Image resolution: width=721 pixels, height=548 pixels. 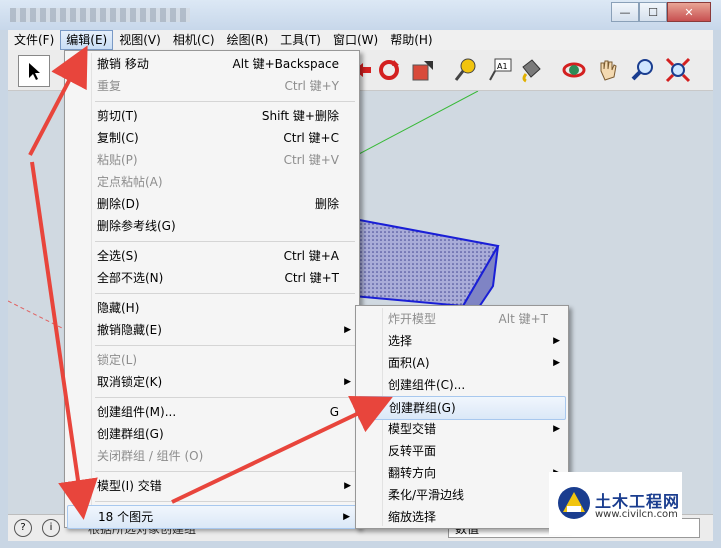 I want to click on menu-item-shortcut: Alt 键+T, so click(x=523, y=319).